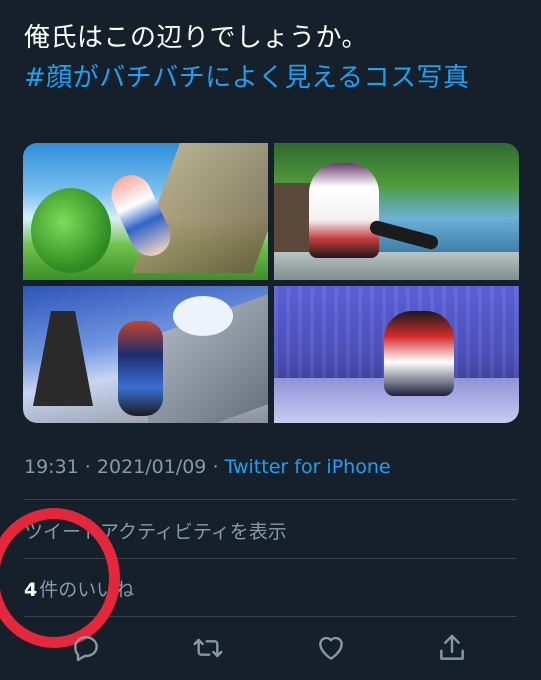 The image size is (541, 680). Describe the element at coordinates (274, 78) in the screenshot. I see `hashtag-link: #顔がバチバチによく見えるコス写真` at that location.